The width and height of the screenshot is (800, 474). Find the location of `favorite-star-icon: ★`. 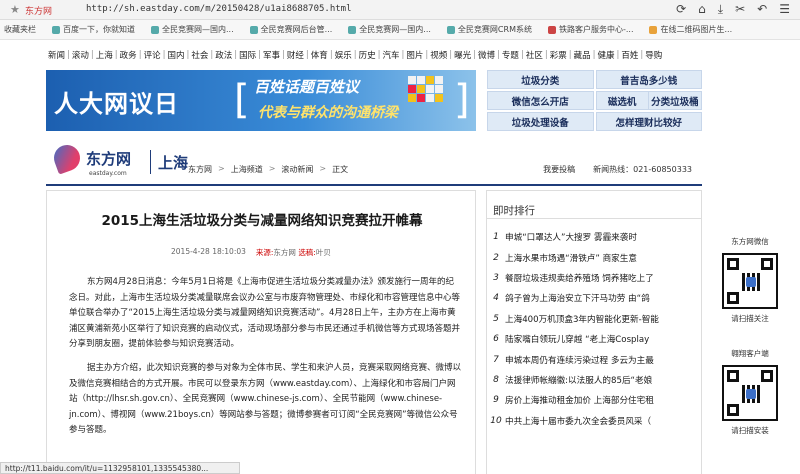

favorite-star-icon: ★ is located at coordinates (15, 9).